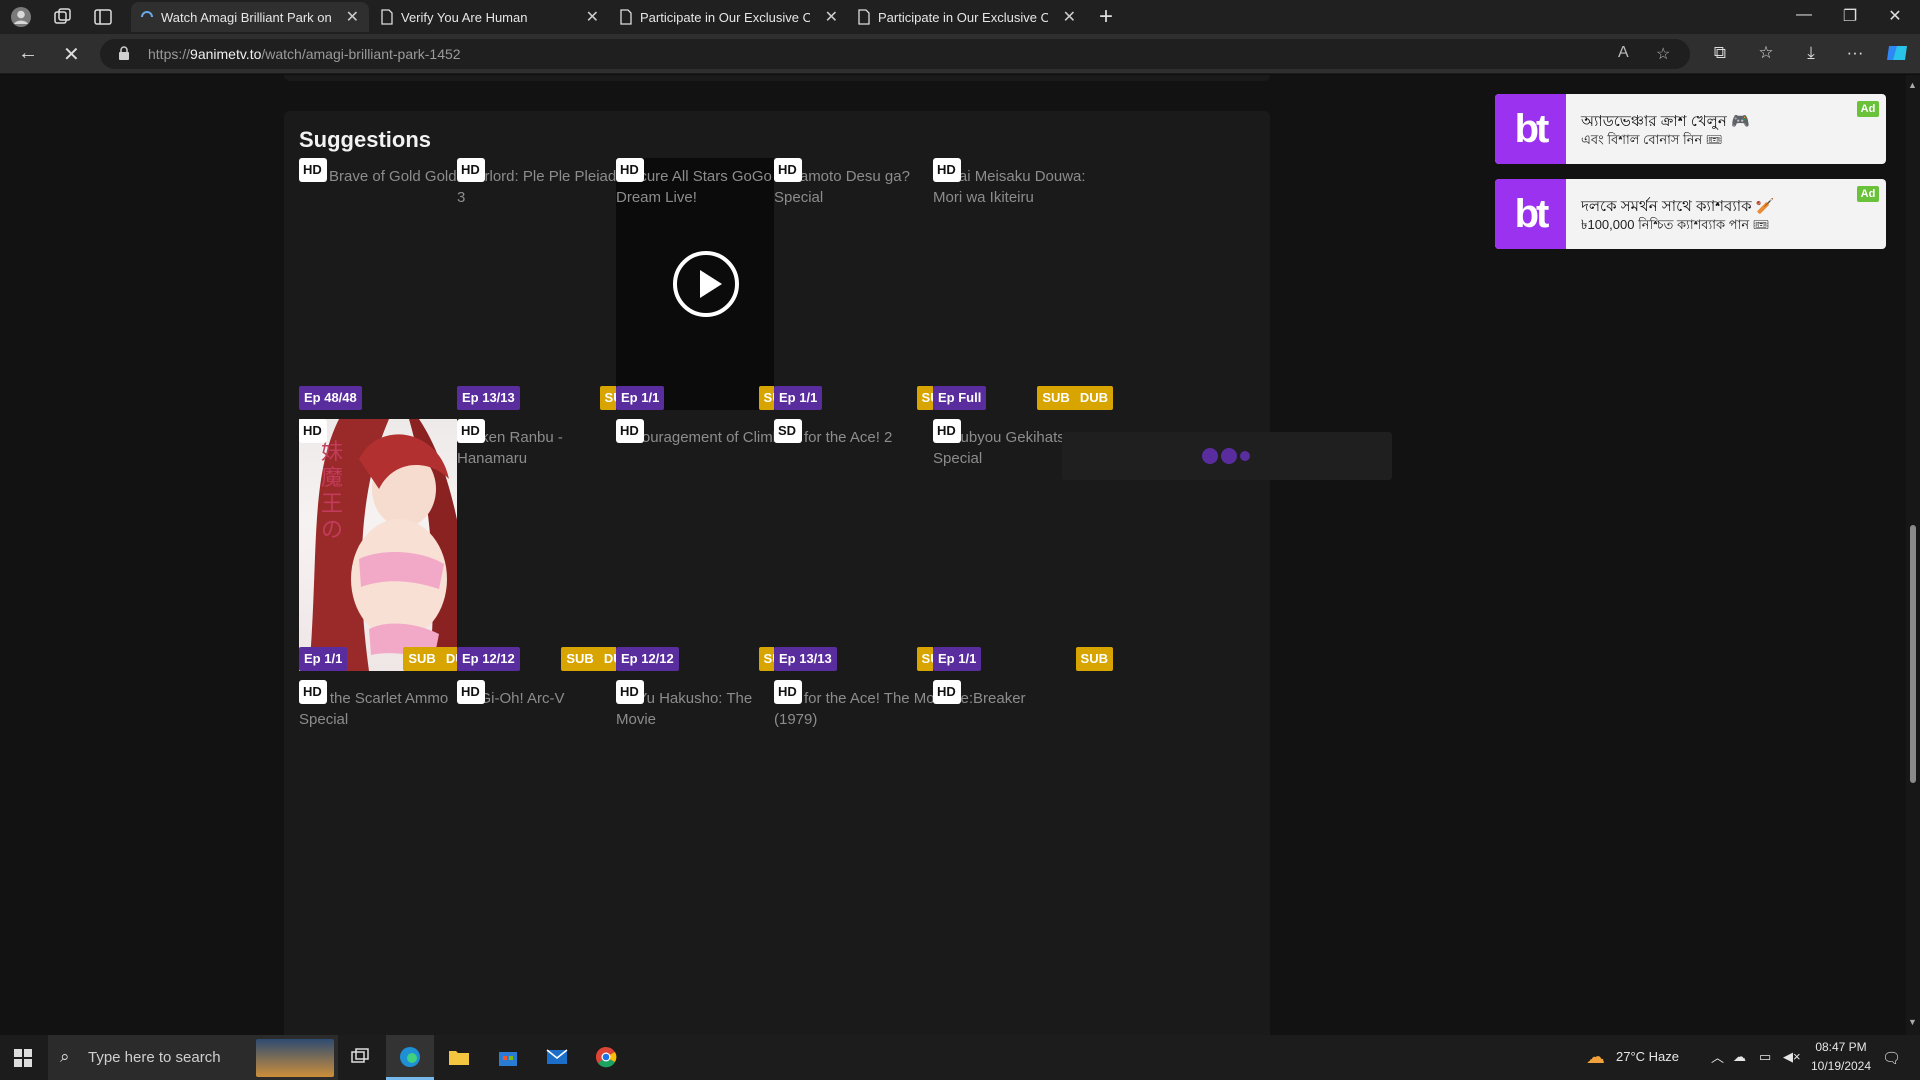 The width and height of the screenshot is (1920, 1080). What do you see at coordinates (1717, 1056) in the screenshot?
I see `show-hidden-icons: ︿` at bounding box center [1717, 1056].